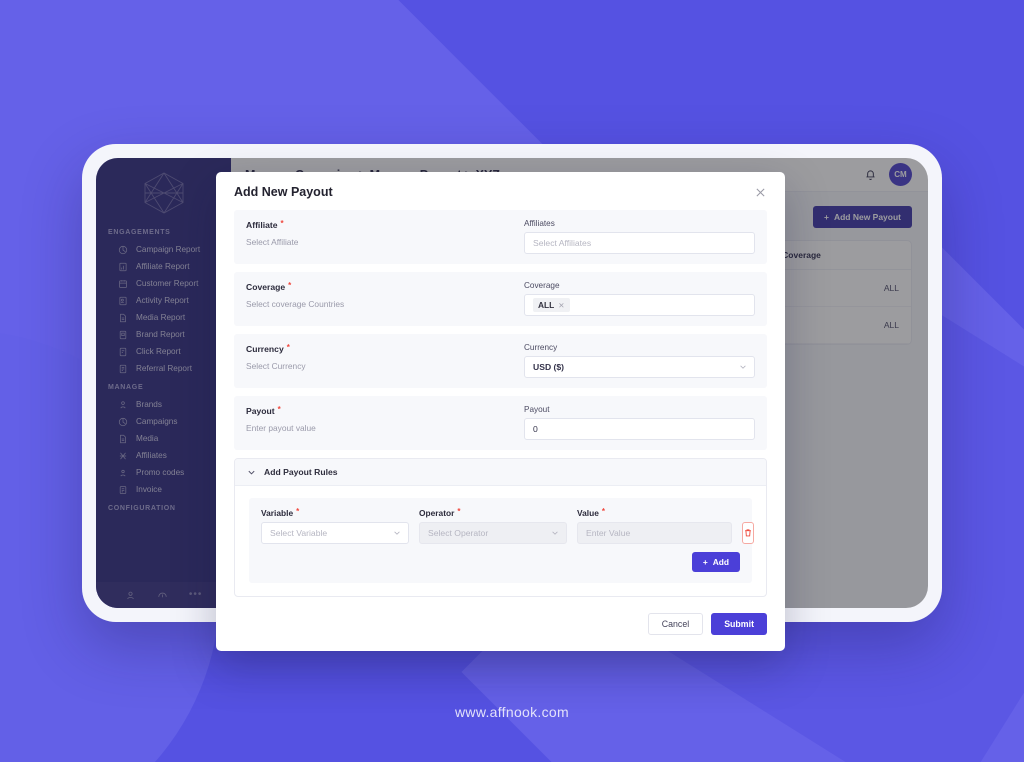 The height and width of the screenshot is (762, 1024). I want to click on rule-variable-placeholder: Select Variable, so click(299, 533).